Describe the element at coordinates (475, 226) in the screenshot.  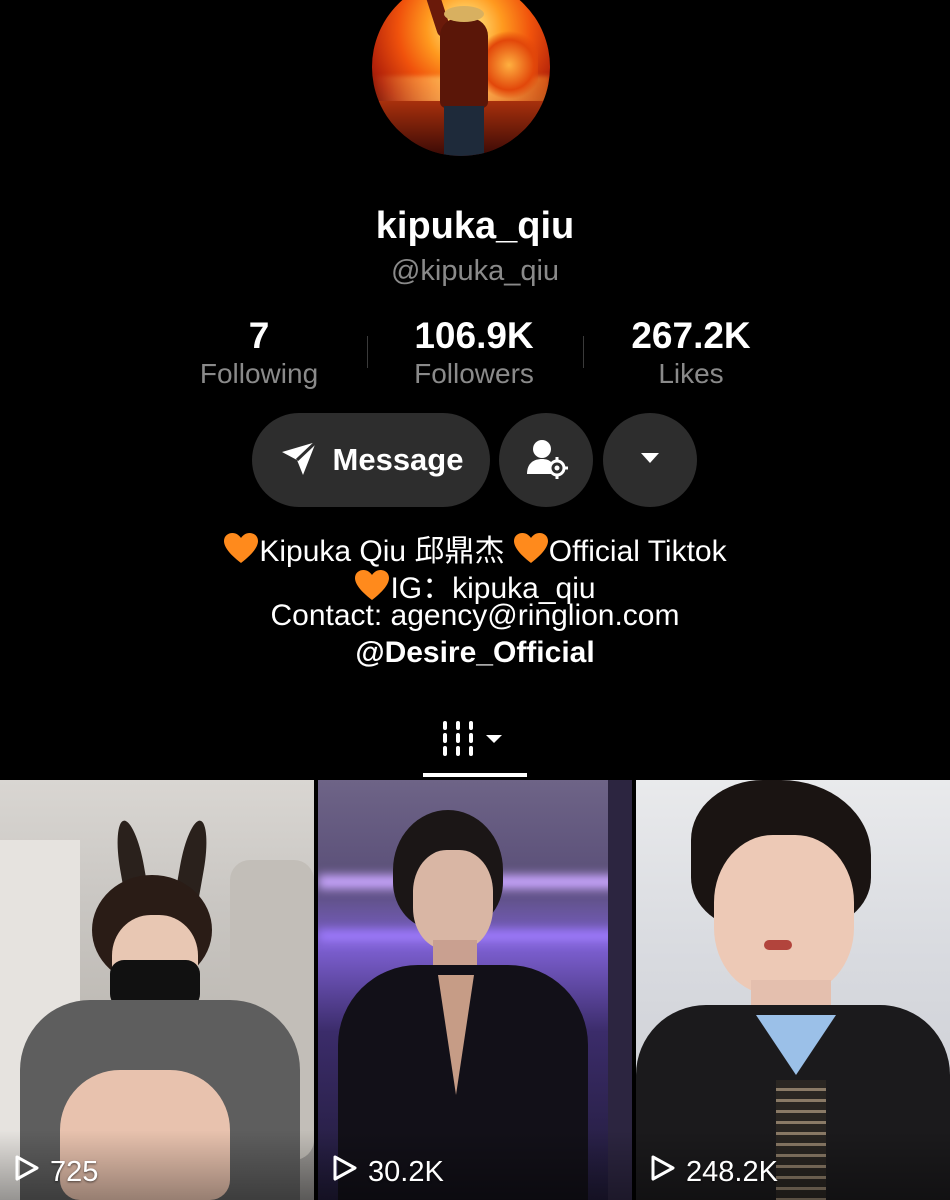
I see `profile-username: kipuka_qiu` at that location.